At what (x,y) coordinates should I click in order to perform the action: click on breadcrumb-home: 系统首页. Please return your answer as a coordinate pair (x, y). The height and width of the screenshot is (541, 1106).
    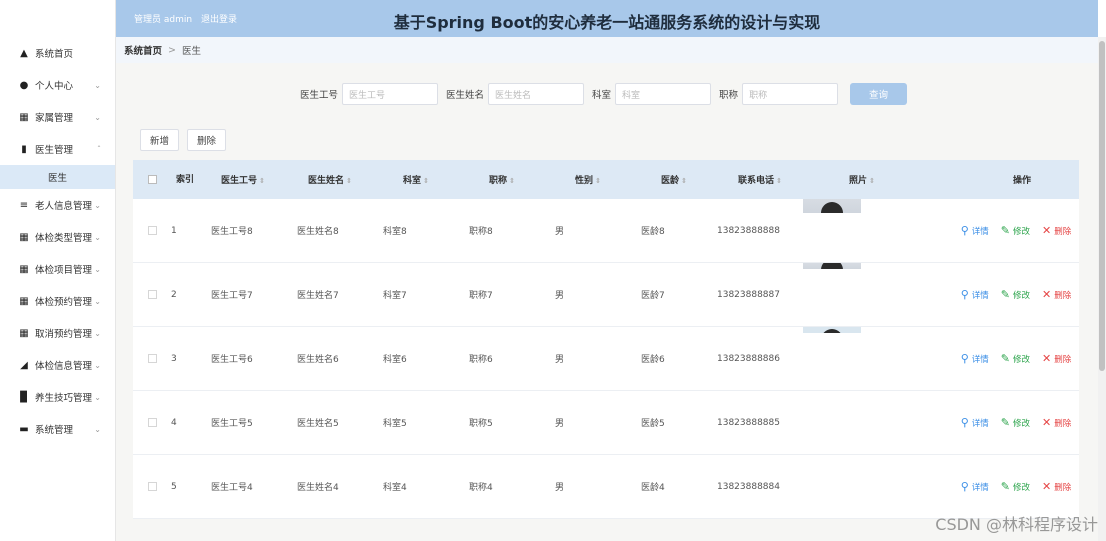
    Looking at the image, I should click on (143, 50).